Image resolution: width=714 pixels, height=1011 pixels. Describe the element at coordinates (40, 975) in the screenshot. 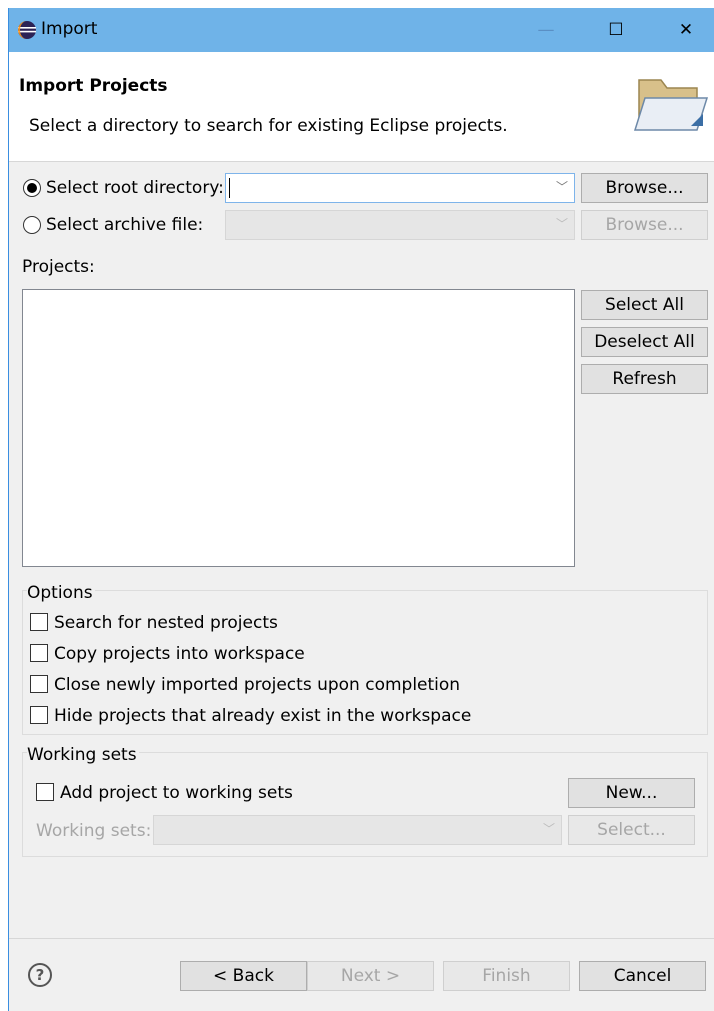

I see `help-icon: ?` at that location.